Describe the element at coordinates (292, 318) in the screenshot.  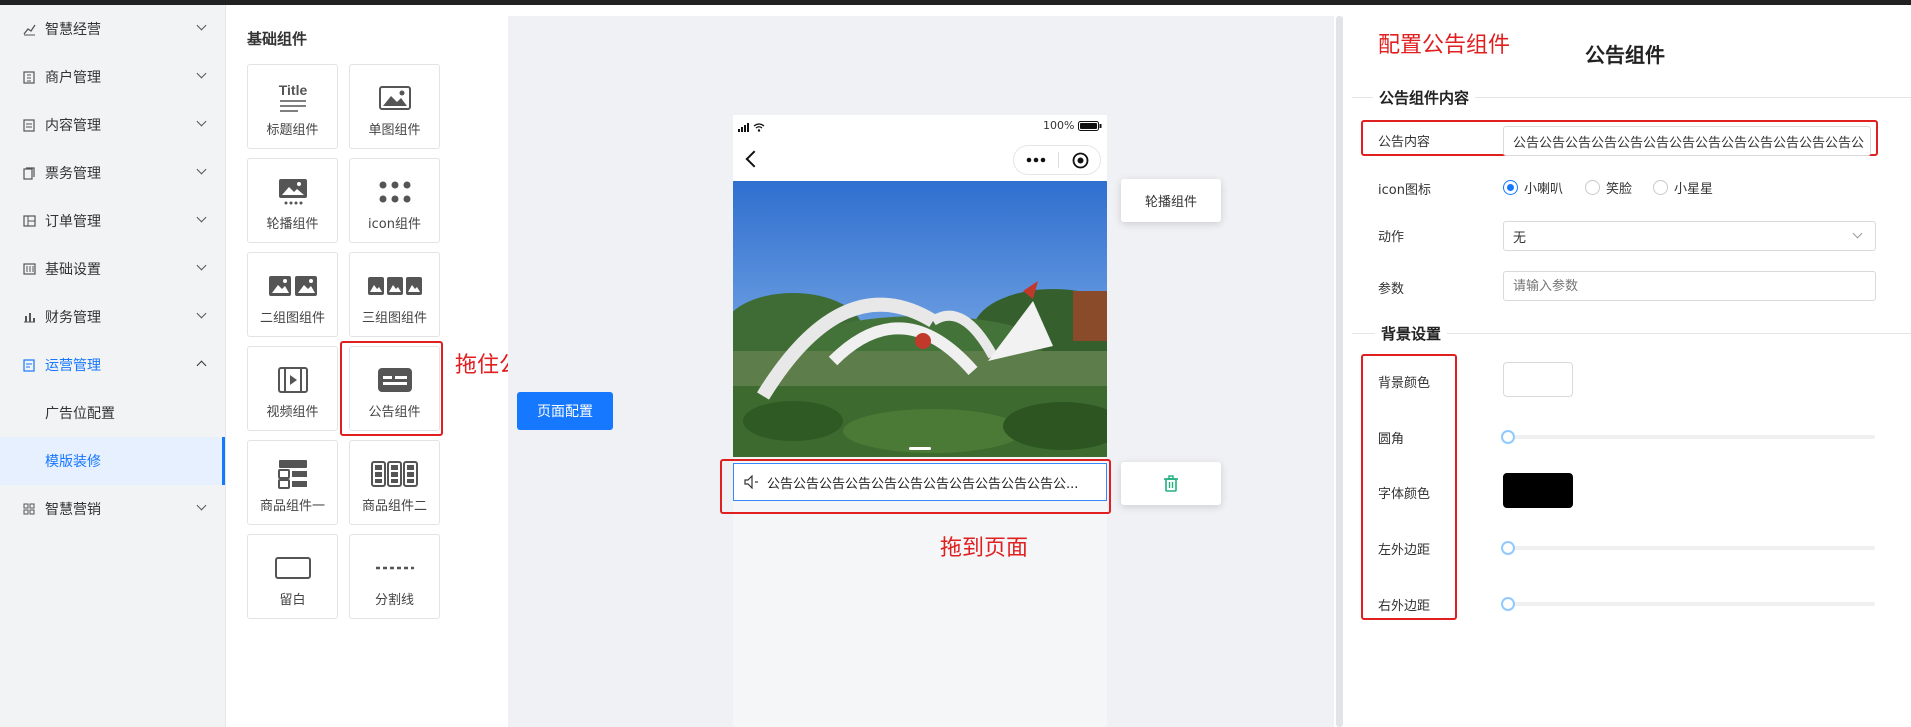
I see `tile-label: 二组图组件` at that location.